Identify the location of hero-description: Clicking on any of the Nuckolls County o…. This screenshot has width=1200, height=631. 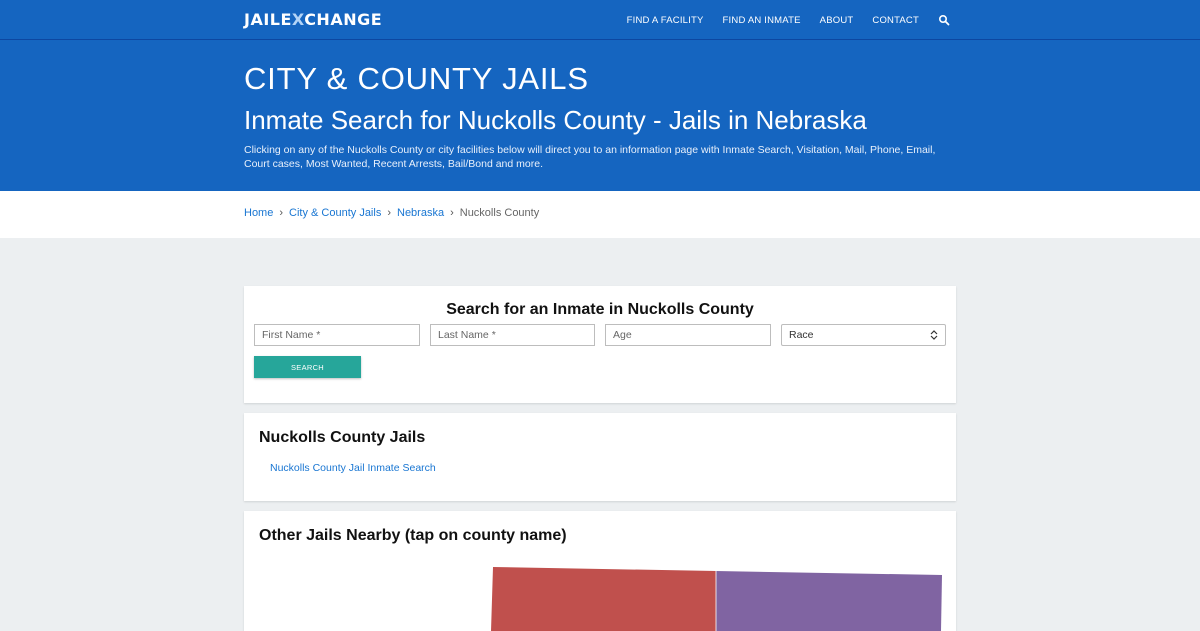
(590, 157).